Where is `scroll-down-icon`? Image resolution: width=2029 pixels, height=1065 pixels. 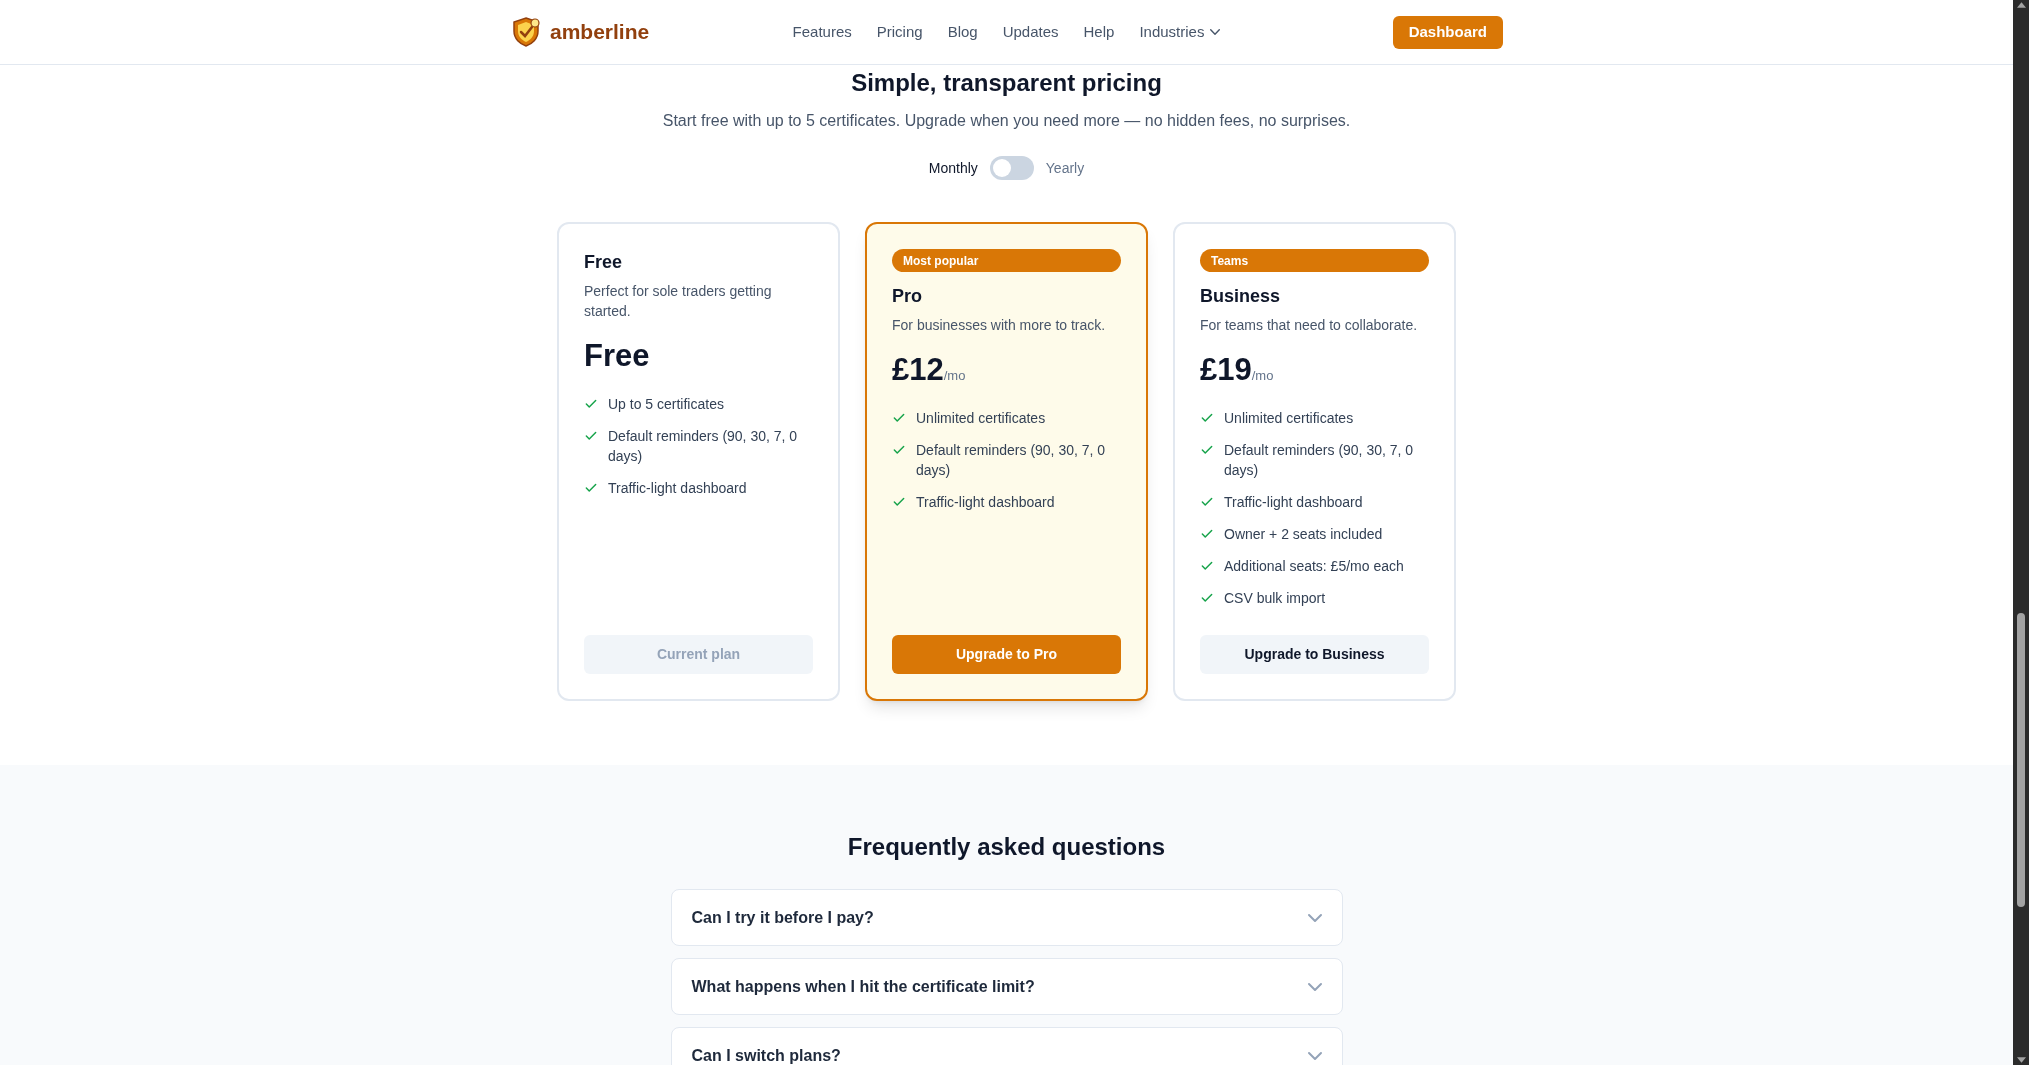
scroll-down-icon is located at coordinates (2021, 1060).